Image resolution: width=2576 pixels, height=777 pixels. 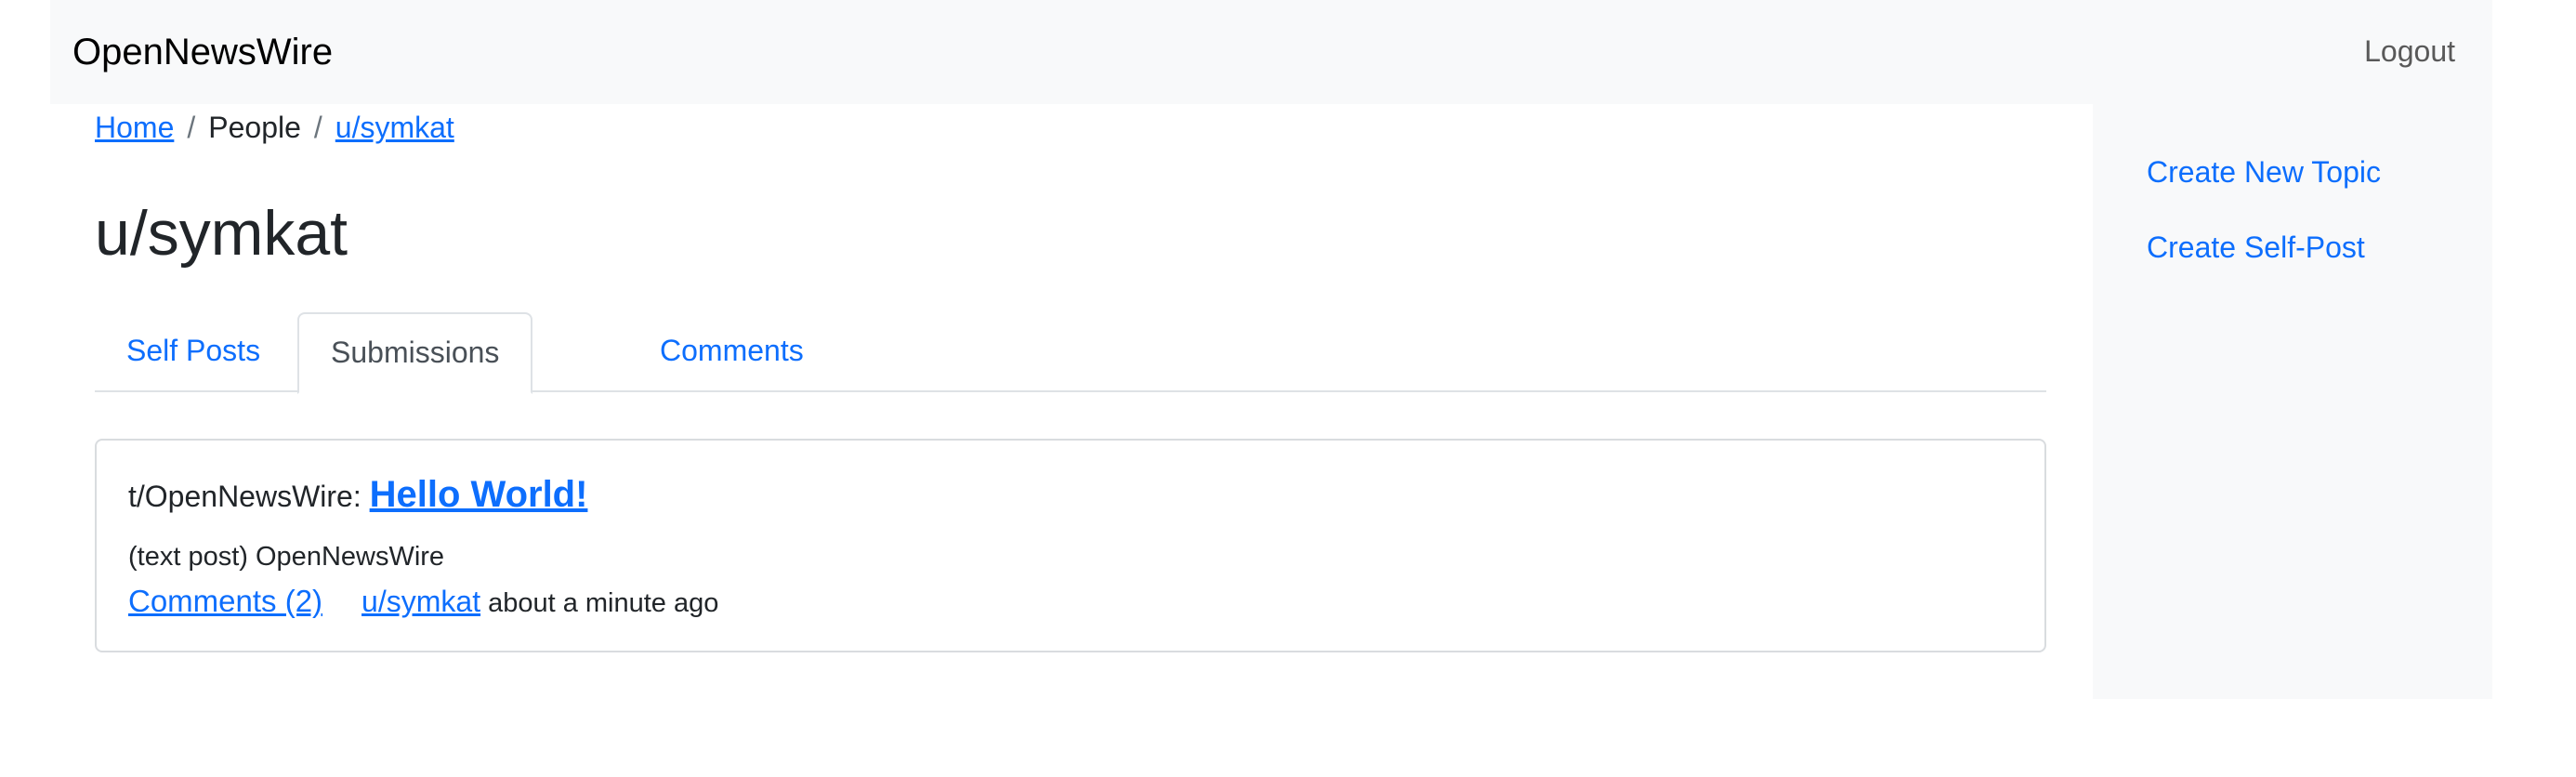 I want to click on create-new-topic-link: Create New Topic, so click(x=2264, y=172).